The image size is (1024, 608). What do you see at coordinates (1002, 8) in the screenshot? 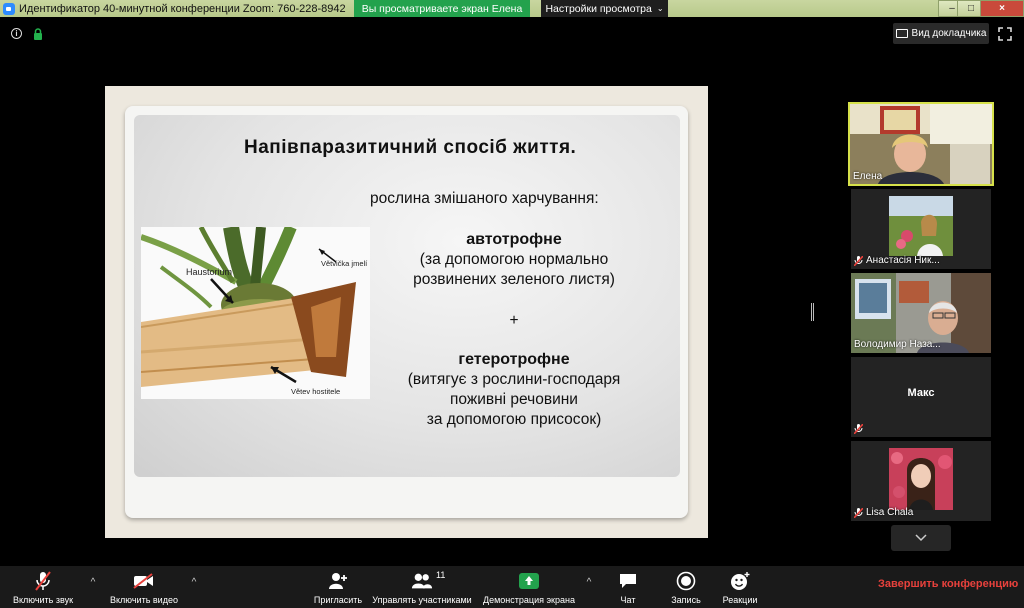
I see `close-button: ×` at bounding box center [1002, 8].